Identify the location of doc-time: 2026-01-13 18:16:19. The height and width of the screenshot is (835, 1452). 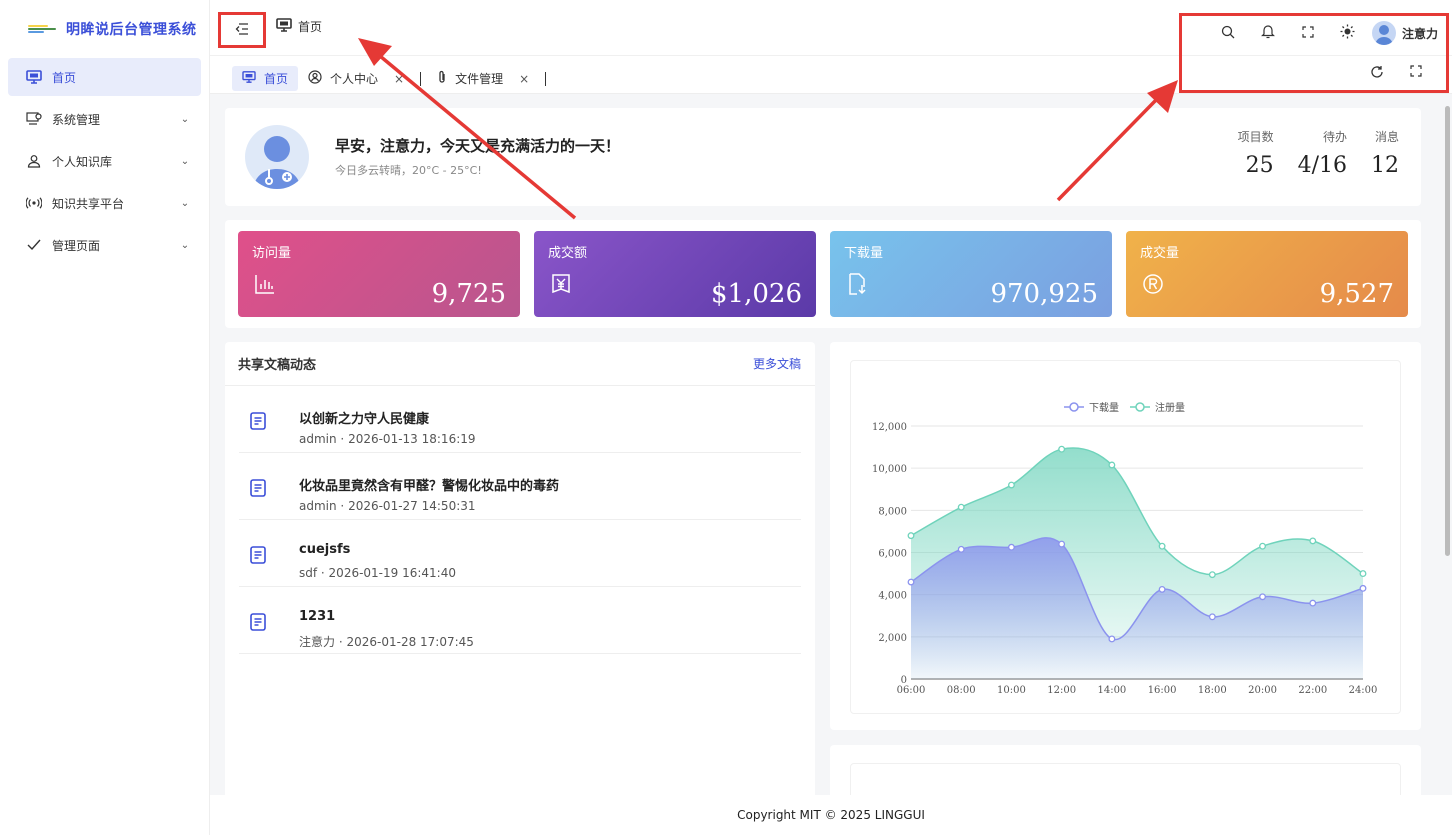
(412, 439).